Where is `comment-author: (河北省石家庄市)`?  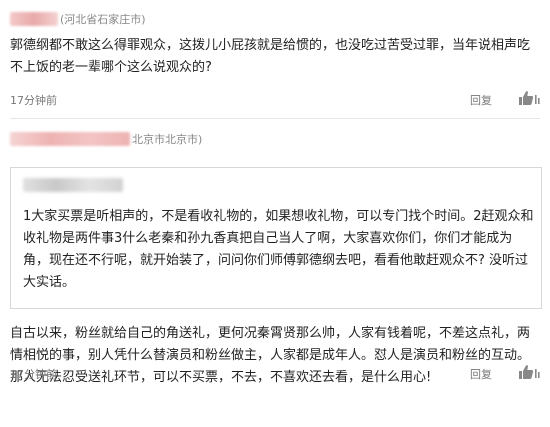 comment-author: (河北省石家庄市) is located at coordinates (78, 19).